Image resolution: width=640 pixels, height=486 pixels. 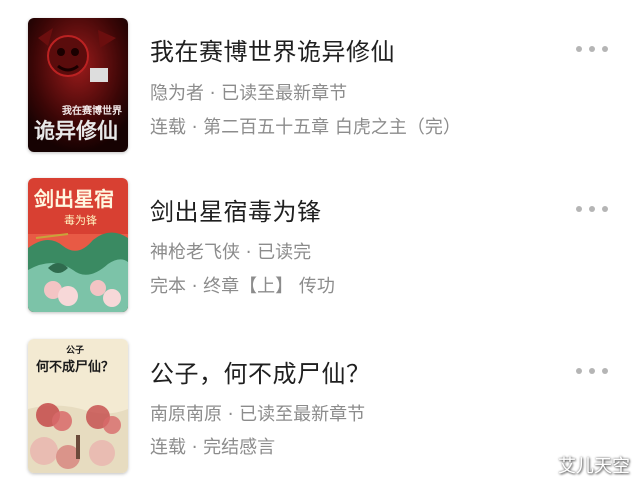 I want to click on book-status-chapter: 连载 · 完结感言, so click(x=213, y=447).